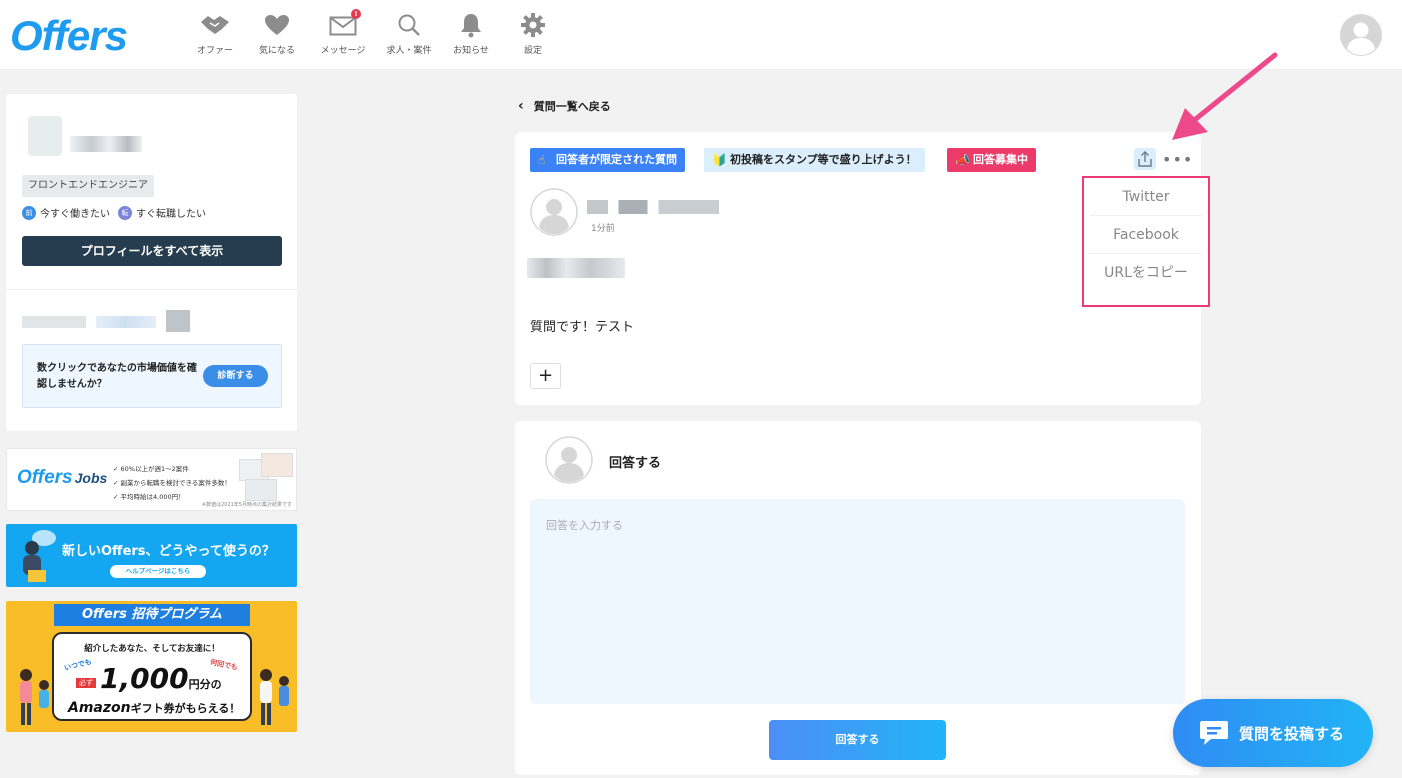  Describe the element at coordinates (1361, 35) in the screenshot. I see `user-avatar` at that location.